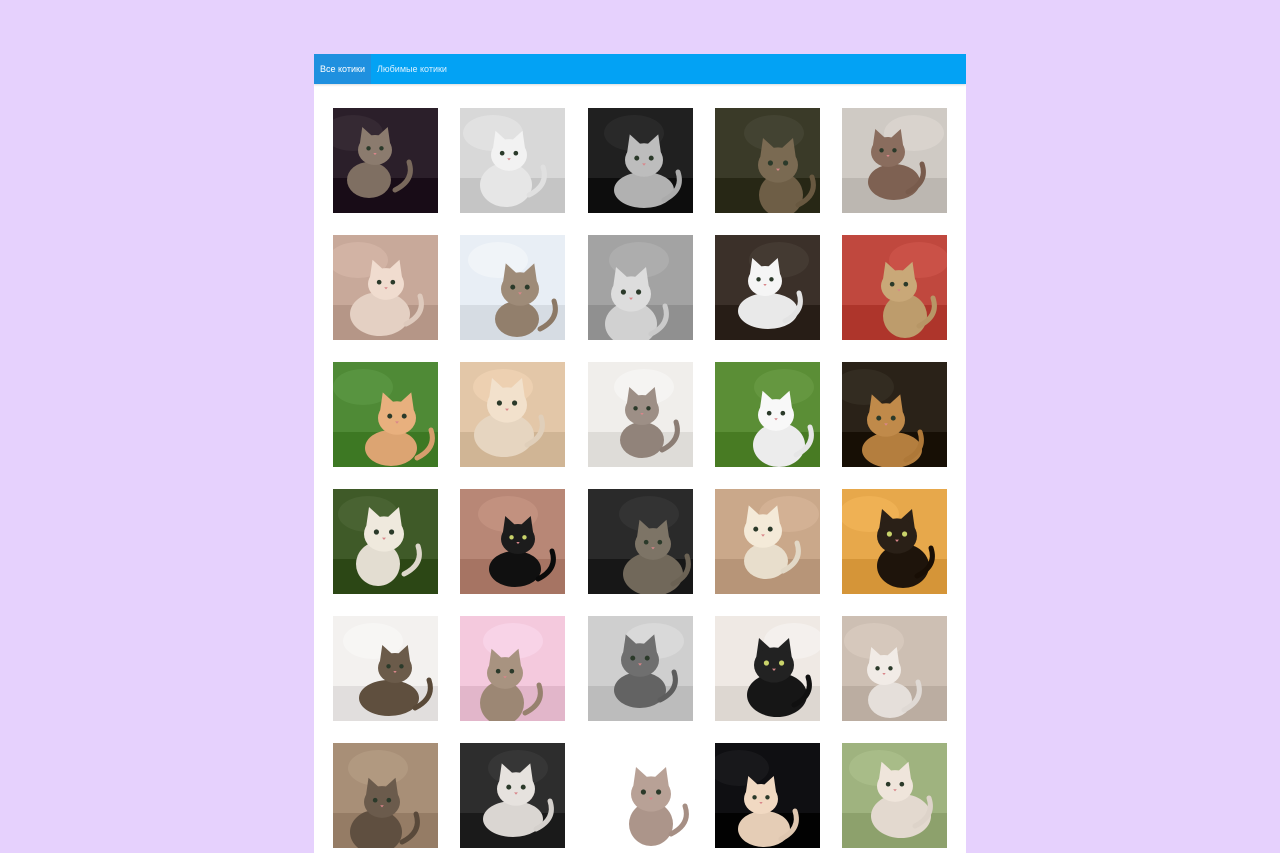 The width and height of the screenshot is (1280, 853). Describe the element at coordinates (640, 69) in the screenshot. I see `tab-bar: Все котики Любимые котики` at that location.